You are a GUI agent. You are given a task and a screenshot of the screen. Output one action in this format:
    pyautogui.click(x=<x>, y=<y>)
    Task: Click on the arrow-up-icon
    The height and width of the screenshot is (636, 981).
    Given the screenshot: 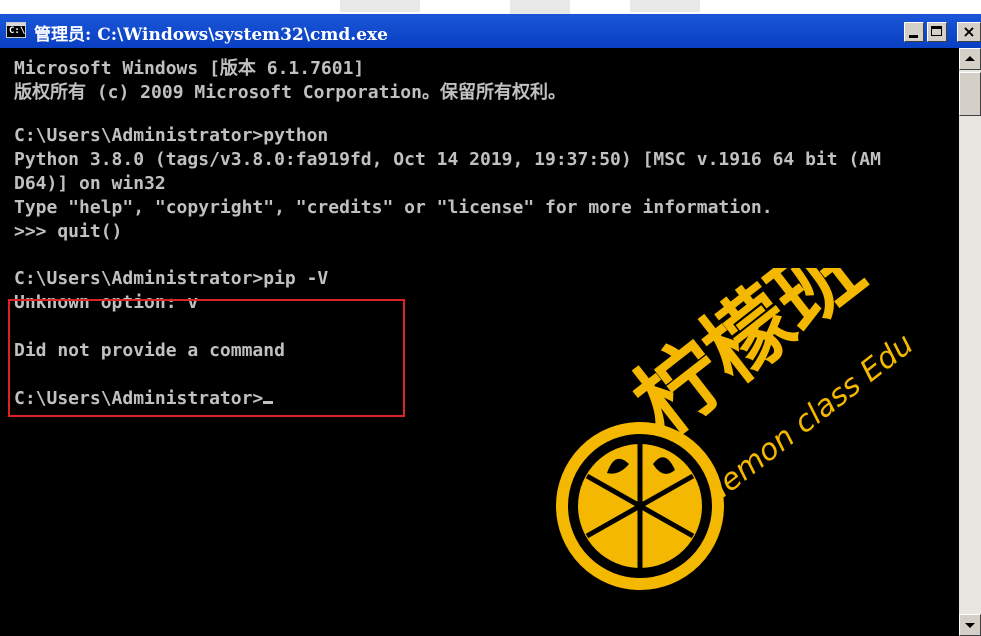 What is the action you would take?
    pyautogui.click(x=970, y=58)
    